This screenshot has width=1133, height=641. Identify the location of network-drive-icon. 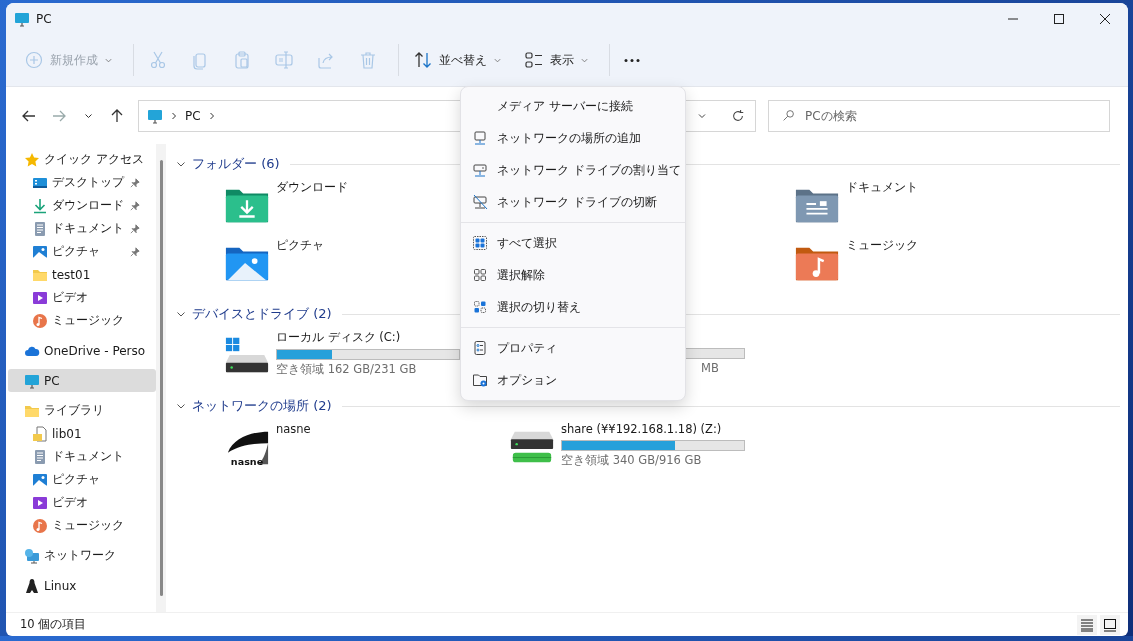
(480, 170).